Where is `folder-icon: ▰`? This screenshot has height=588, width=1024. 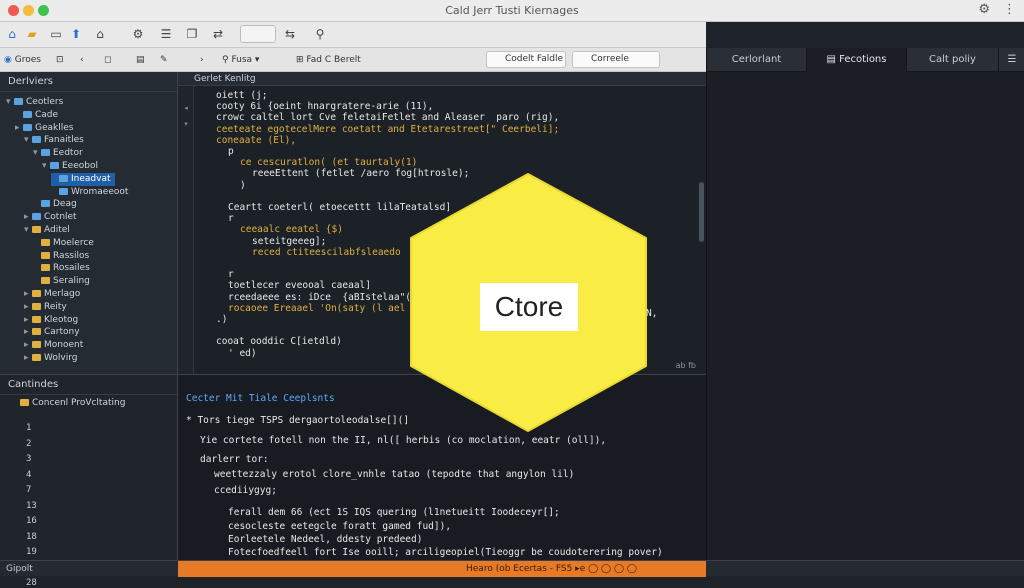 folder-icon: ▰ is located at coordinates (32, 34).